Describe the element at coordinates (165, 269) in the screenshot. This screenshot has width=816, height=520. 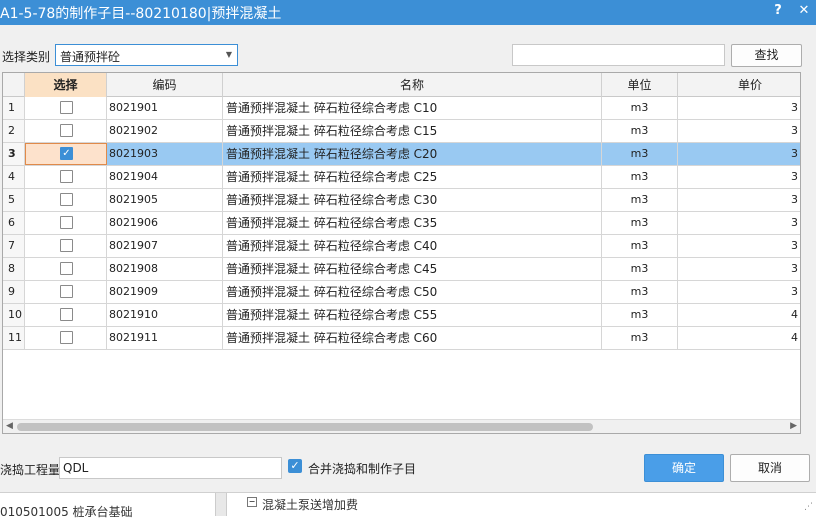
I see `code-cell: 8021908` at that location.